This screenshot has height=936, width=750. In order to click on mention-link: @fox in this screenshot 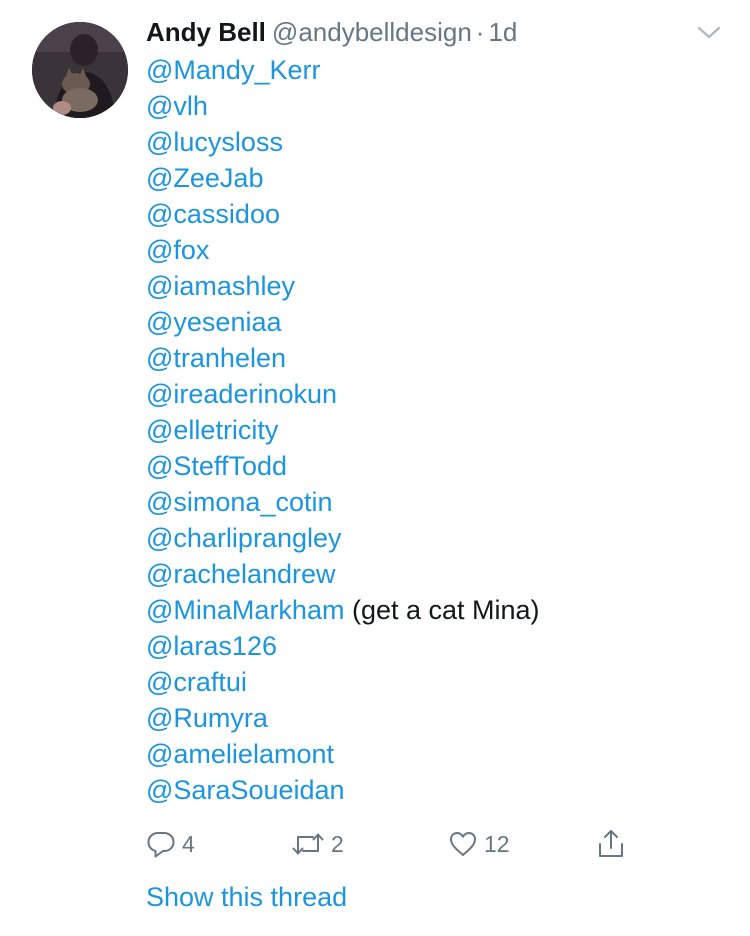, I will do `click(177, 250)`.